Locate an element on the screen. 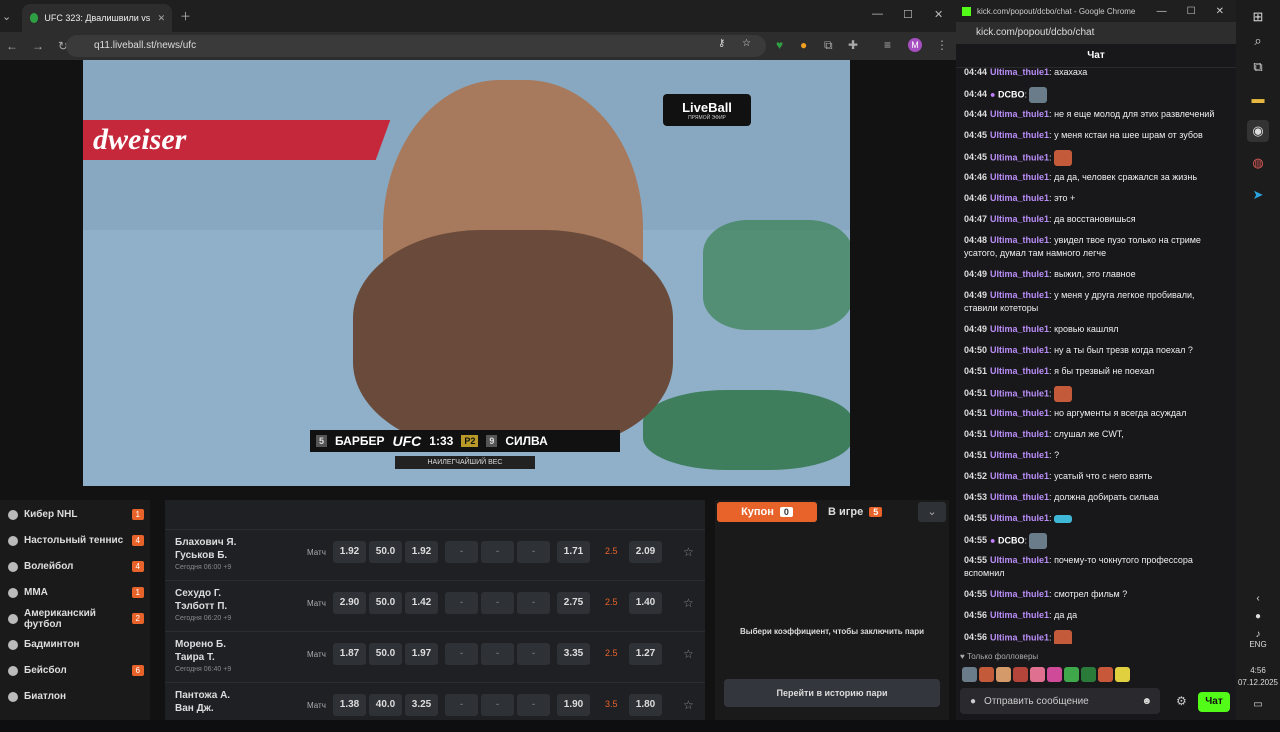 This screenshot has height=732, width=1280. match-players: Сехудо Г. Тэлботт П. is located at coordinates (201, 600).